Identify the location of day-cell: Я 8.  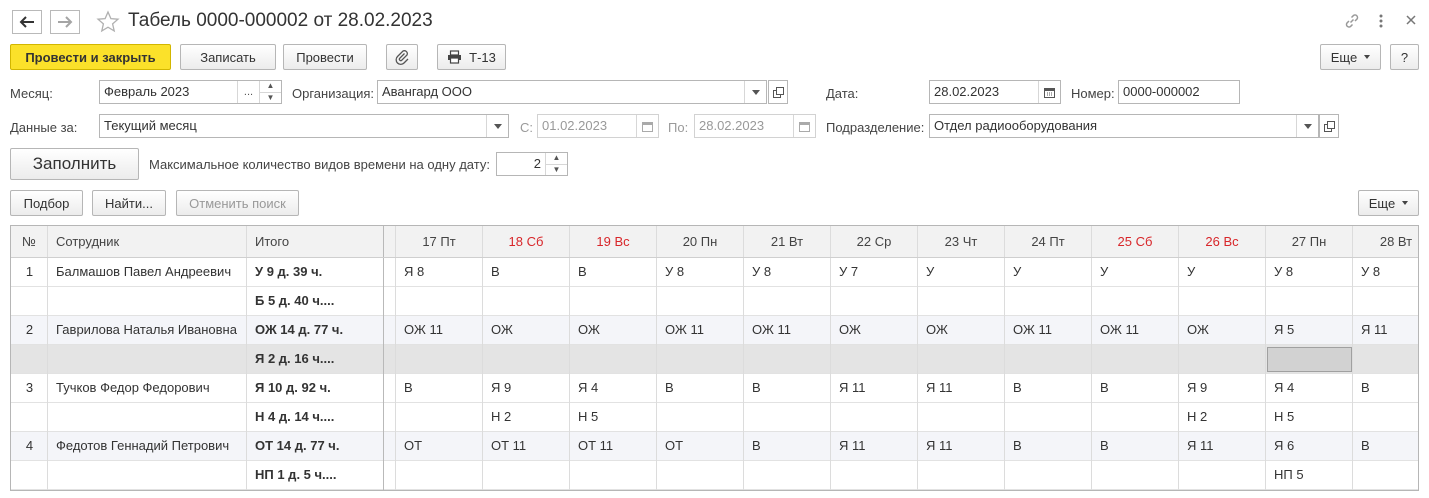
(442, 272).